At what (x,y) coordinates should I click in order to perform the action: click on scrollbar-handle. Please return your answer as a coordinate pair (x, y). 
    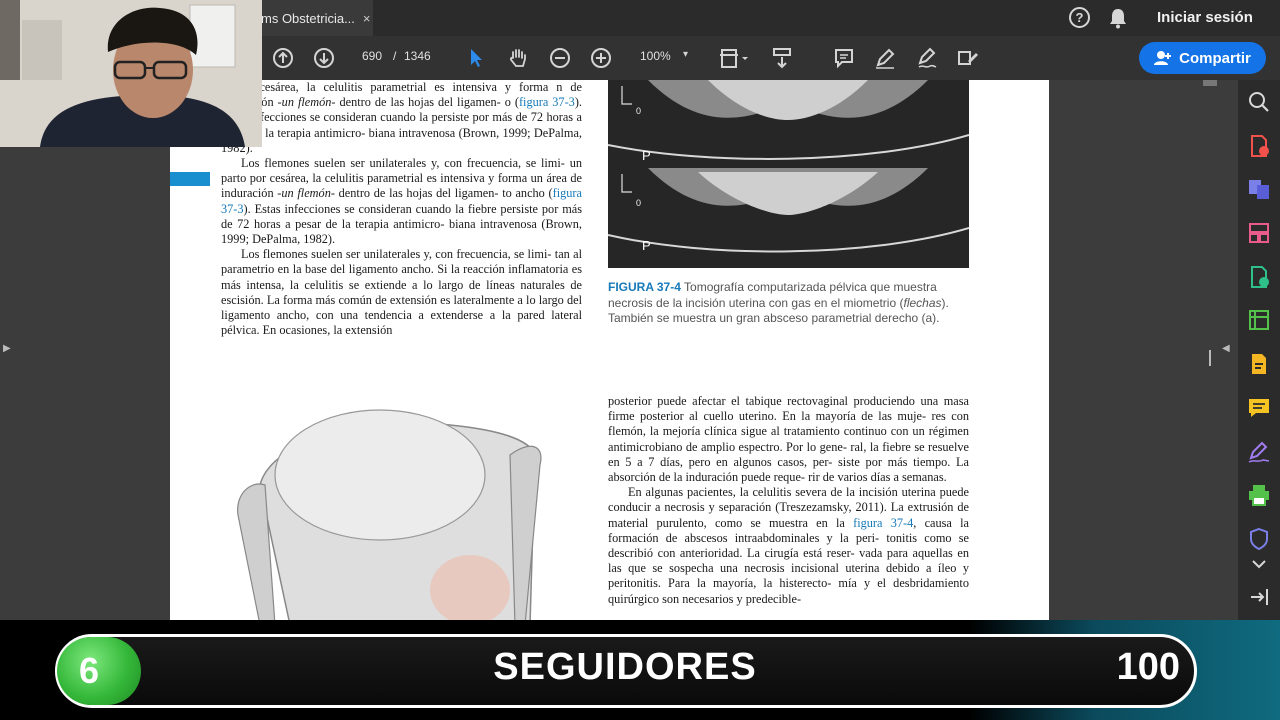
    Looking at the image, I should click on (1210, 358).